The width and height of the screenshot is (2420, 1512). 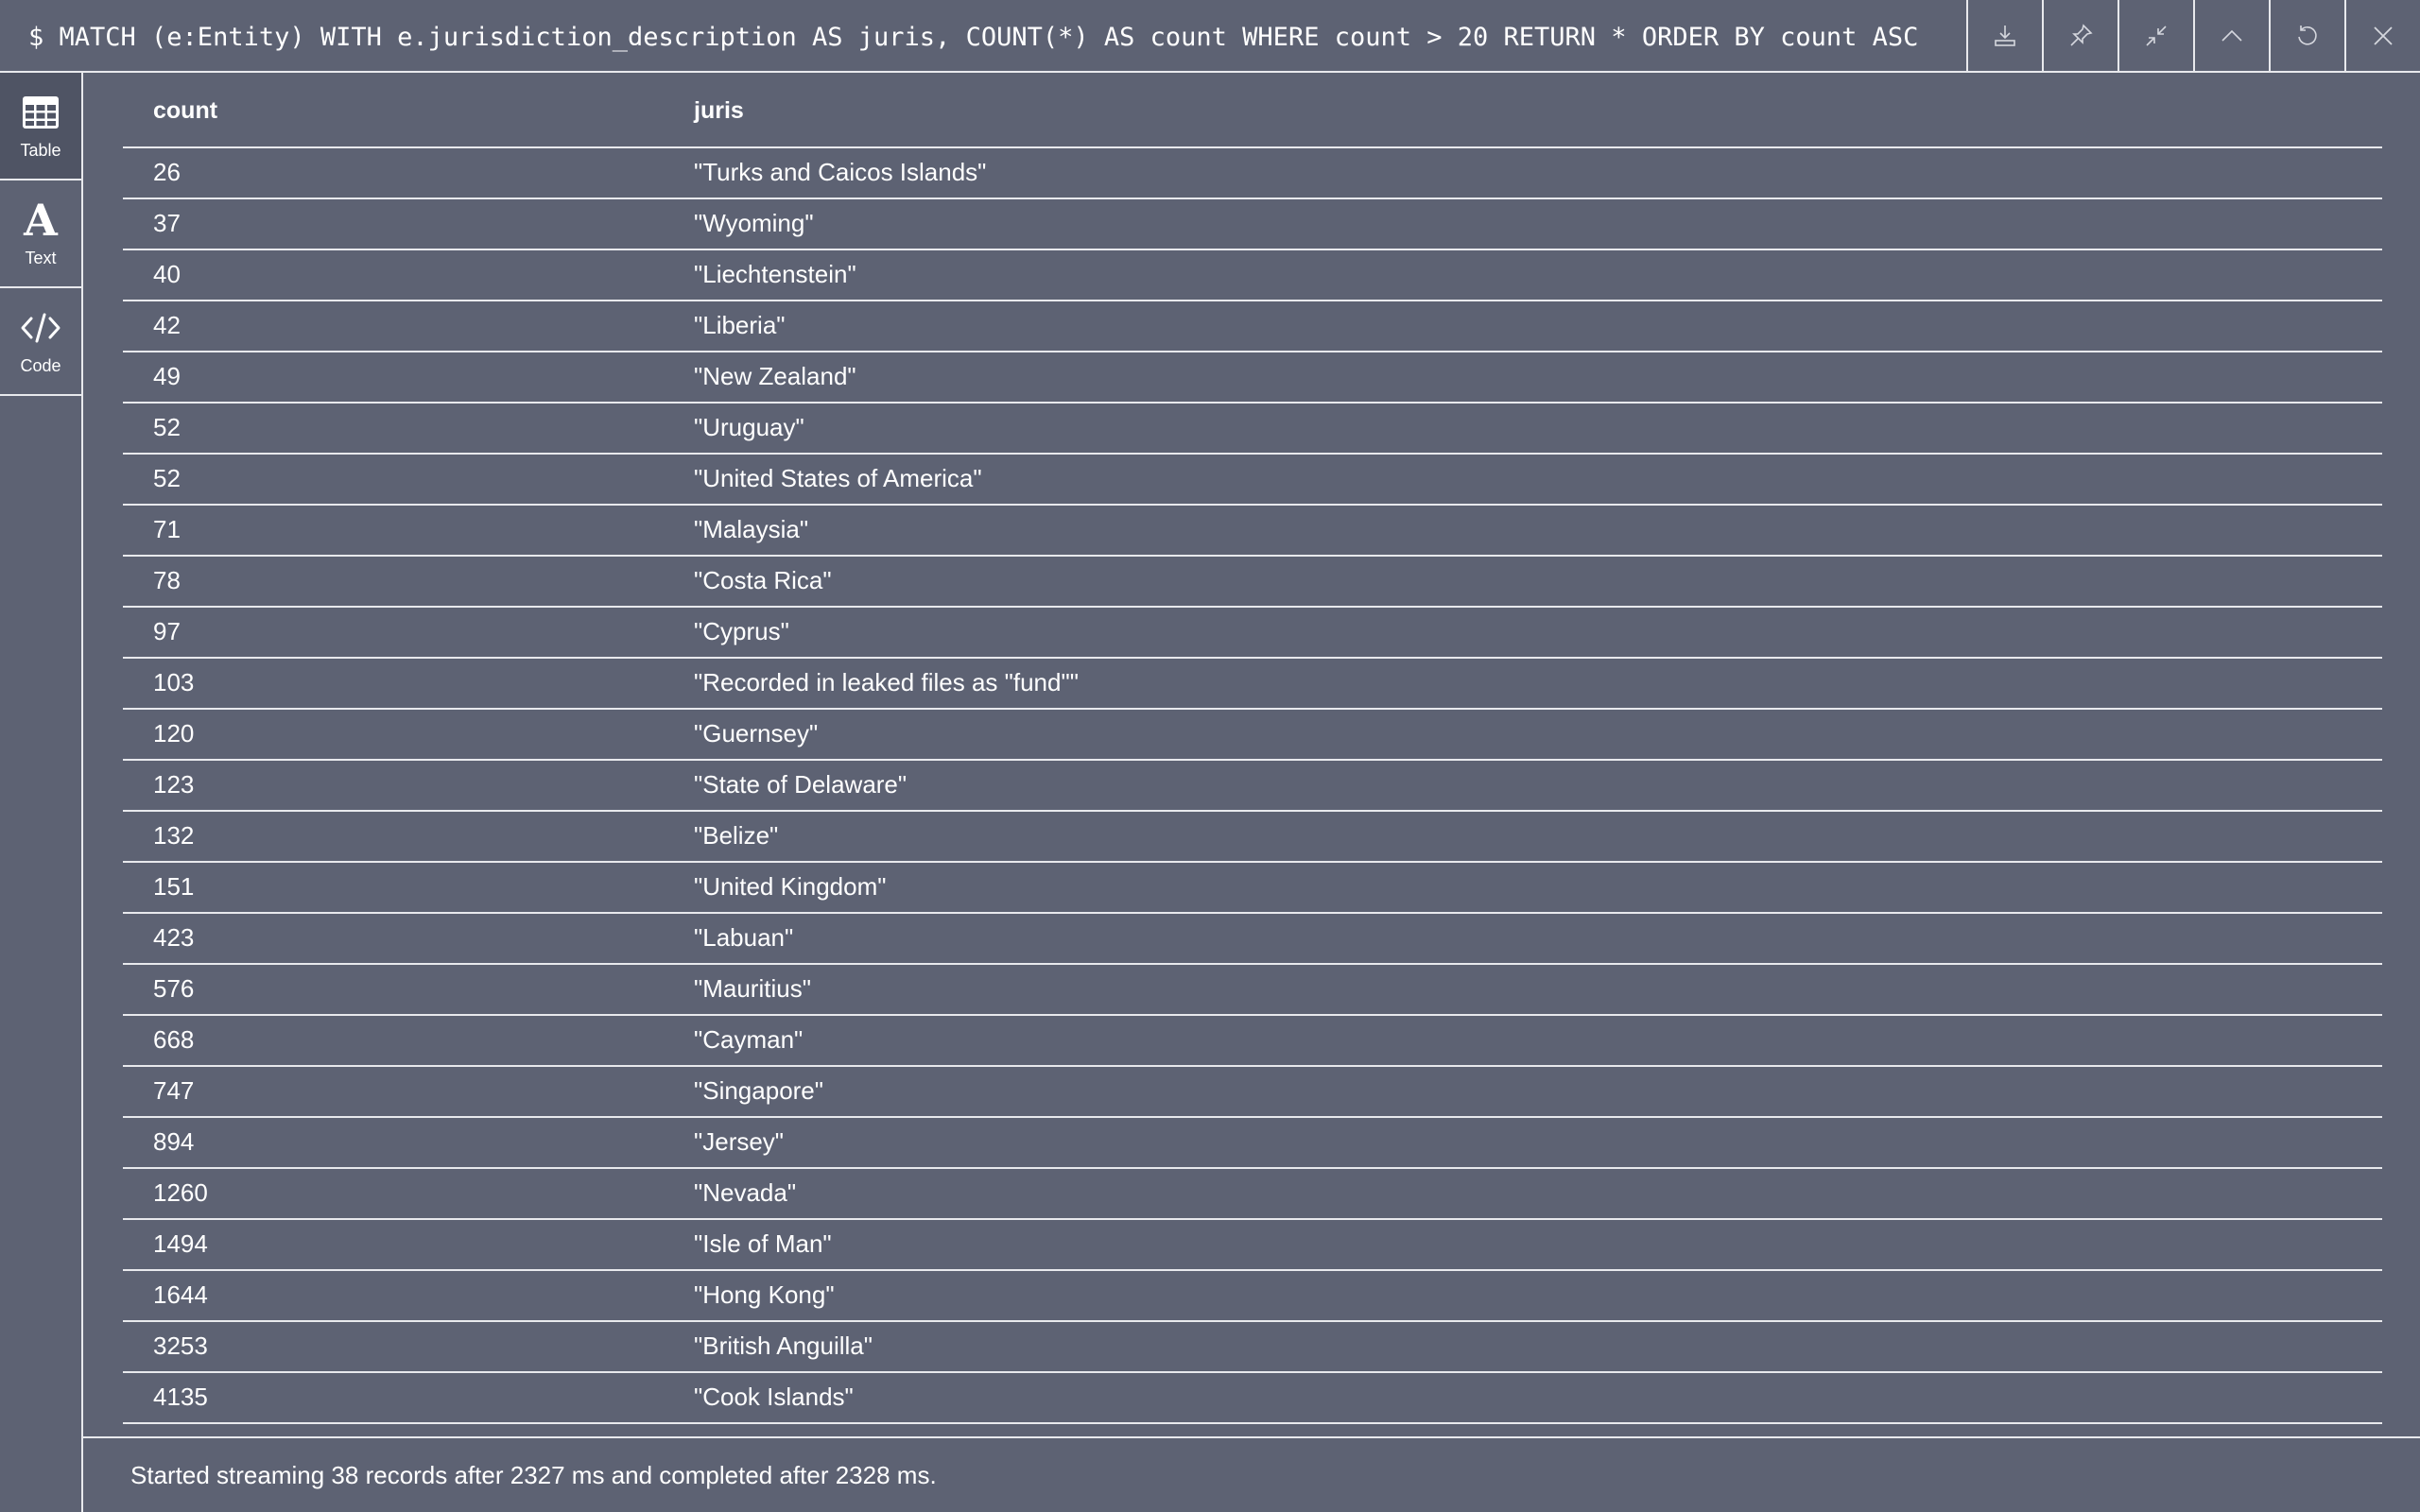 I want to click on cell-count: 78, so click(x=167, y=580).